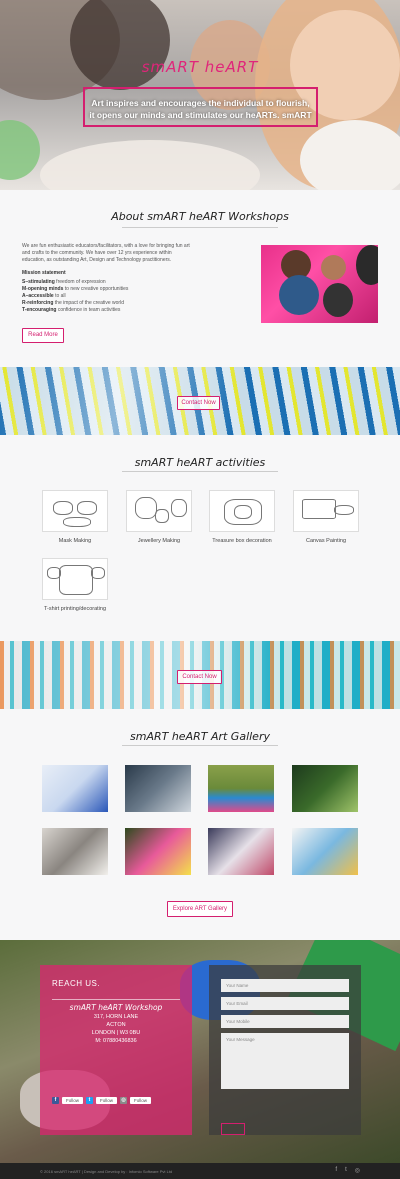  I want to click on explore-gallery-button: Explore ART Gallery, so click(200, 909).